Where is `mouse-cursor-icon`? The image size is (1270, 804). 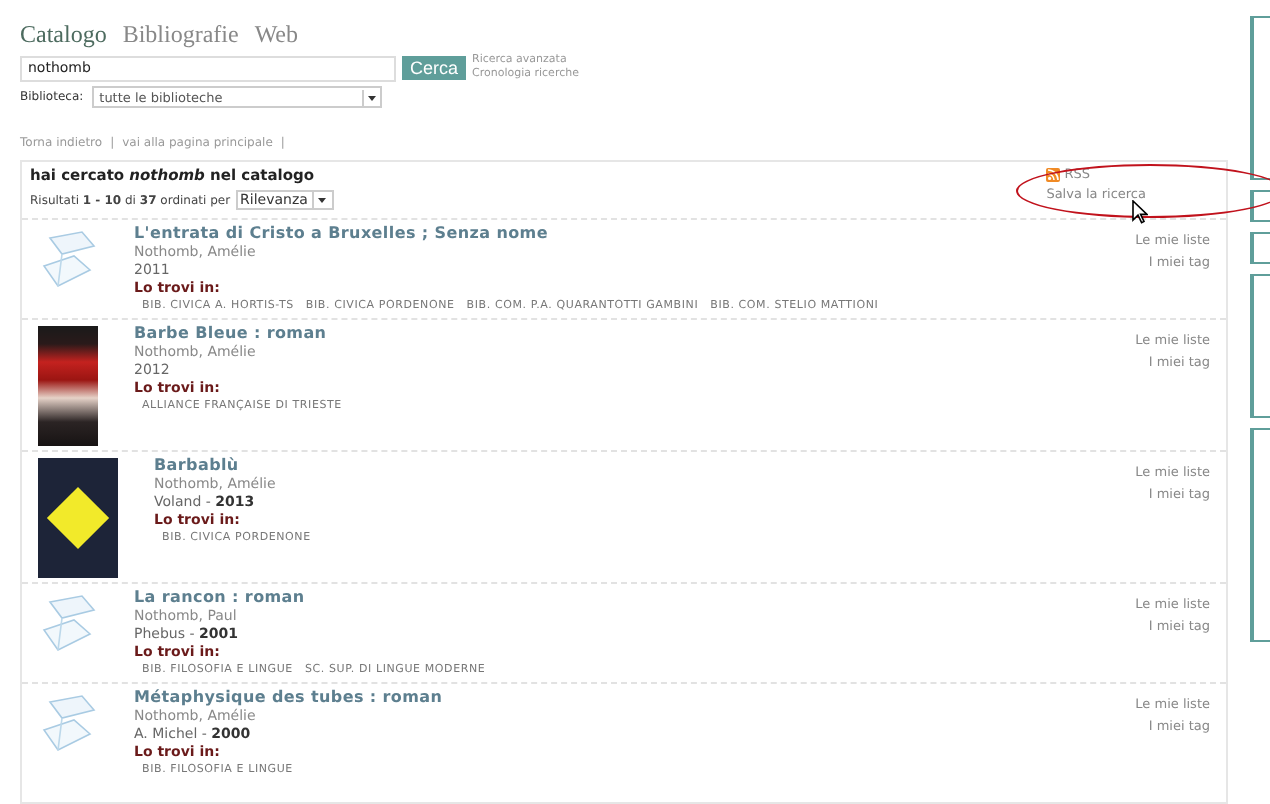 mouse-cursor-icon is located at coordinates (1140, 212).